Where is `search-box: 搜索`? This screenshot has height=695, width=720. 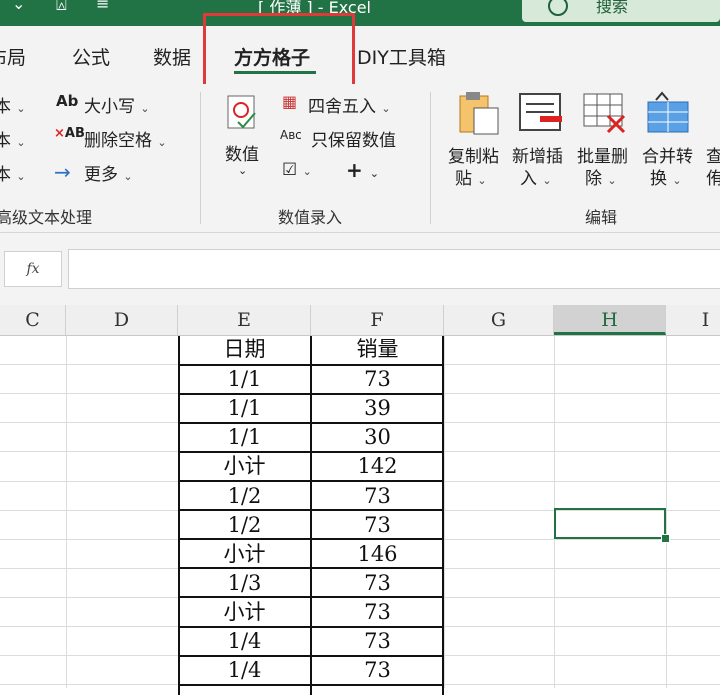 search-box: 搜索 is located at coordinates (621, 11).